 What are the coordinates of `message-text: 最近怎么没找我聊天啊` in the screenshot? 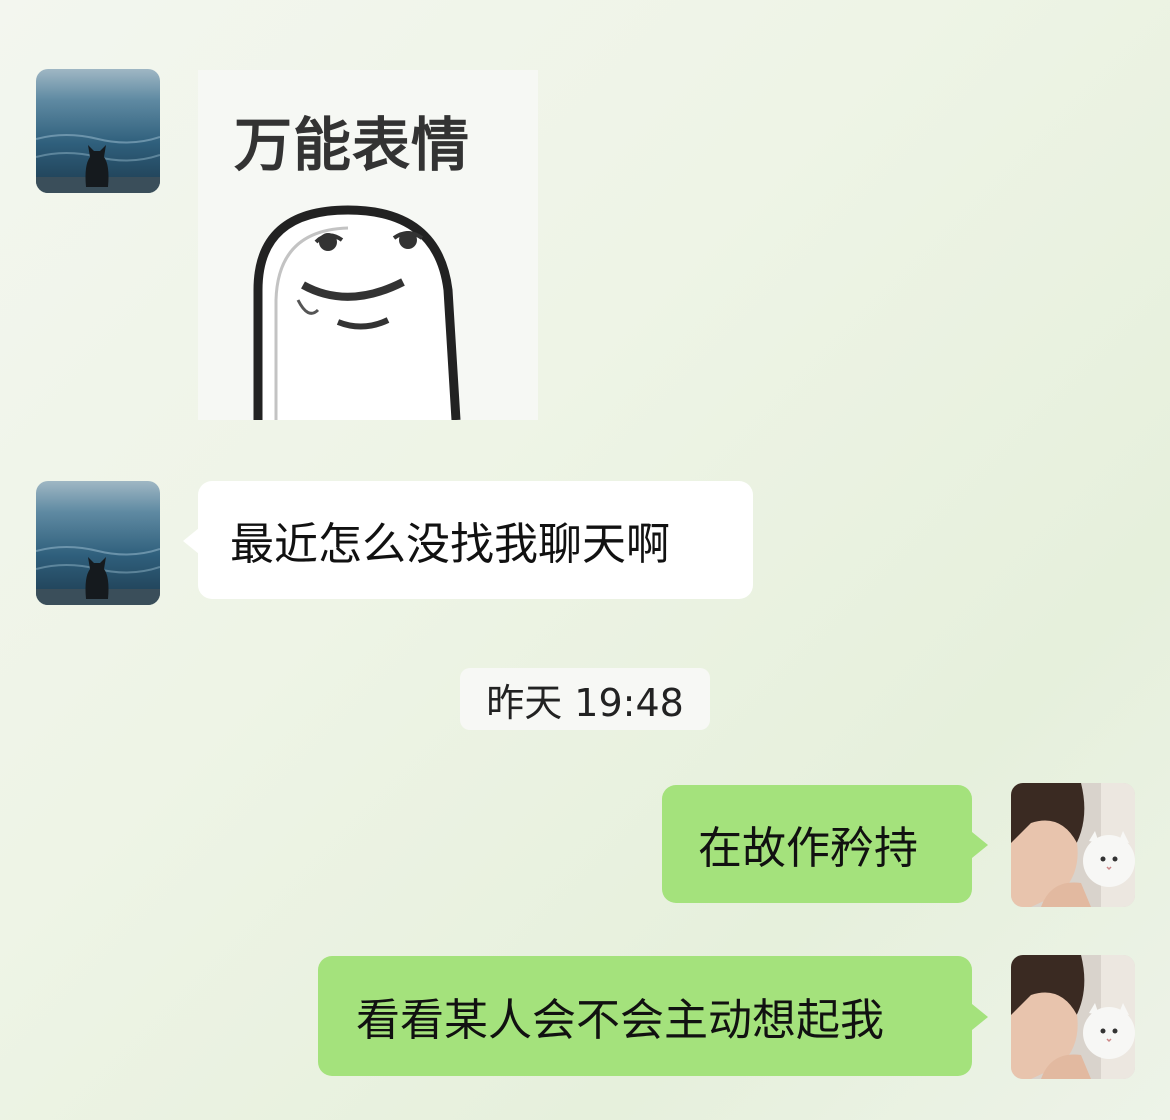 It's located at (450, 544).